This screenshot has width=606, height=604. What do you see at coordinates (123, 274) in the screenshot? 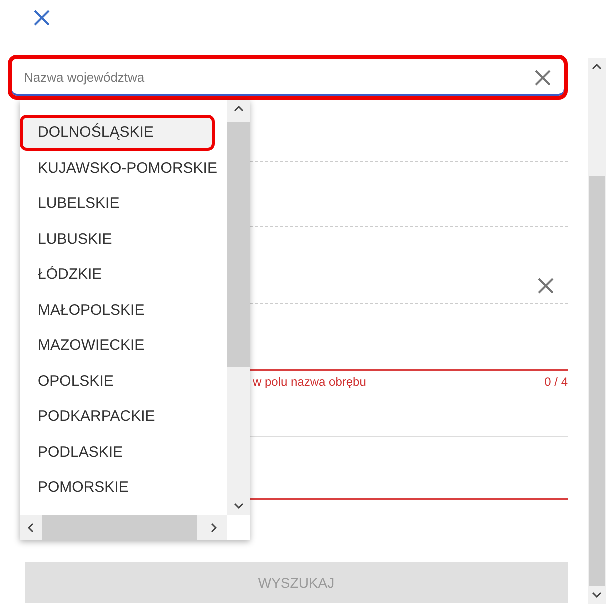
I see `dropdown-option: ŁÓDZKIE` at bounding box center [123, 274].